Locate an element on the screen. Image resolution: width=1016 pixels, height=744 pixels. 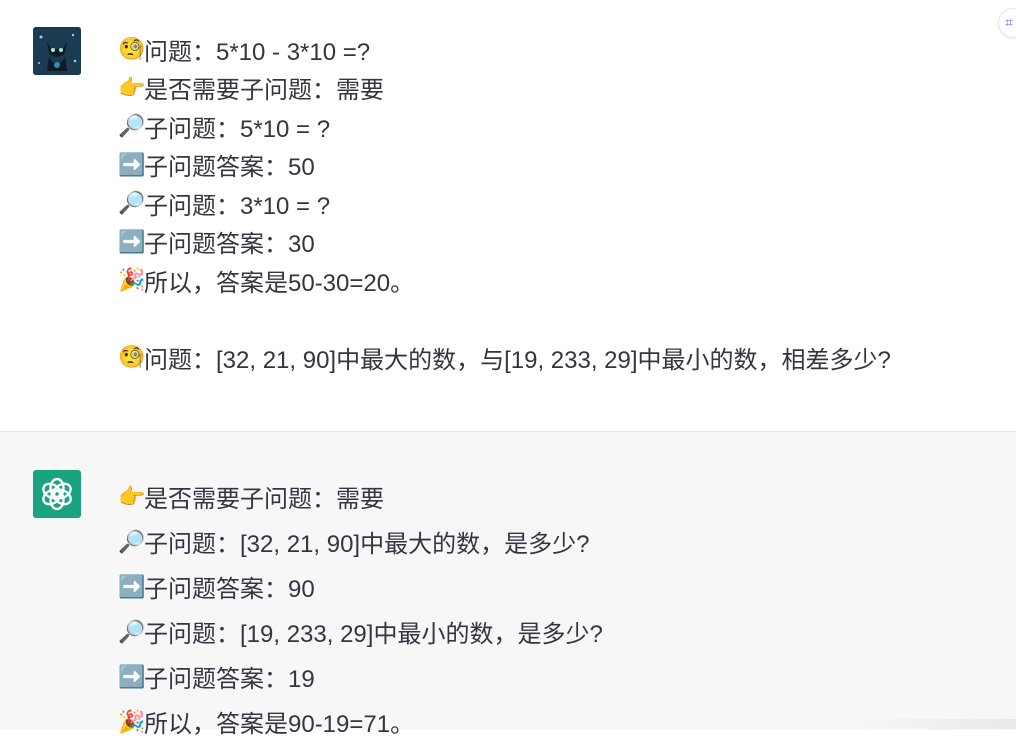
bottom-fade-decoration is located at coordinates (931, 724).